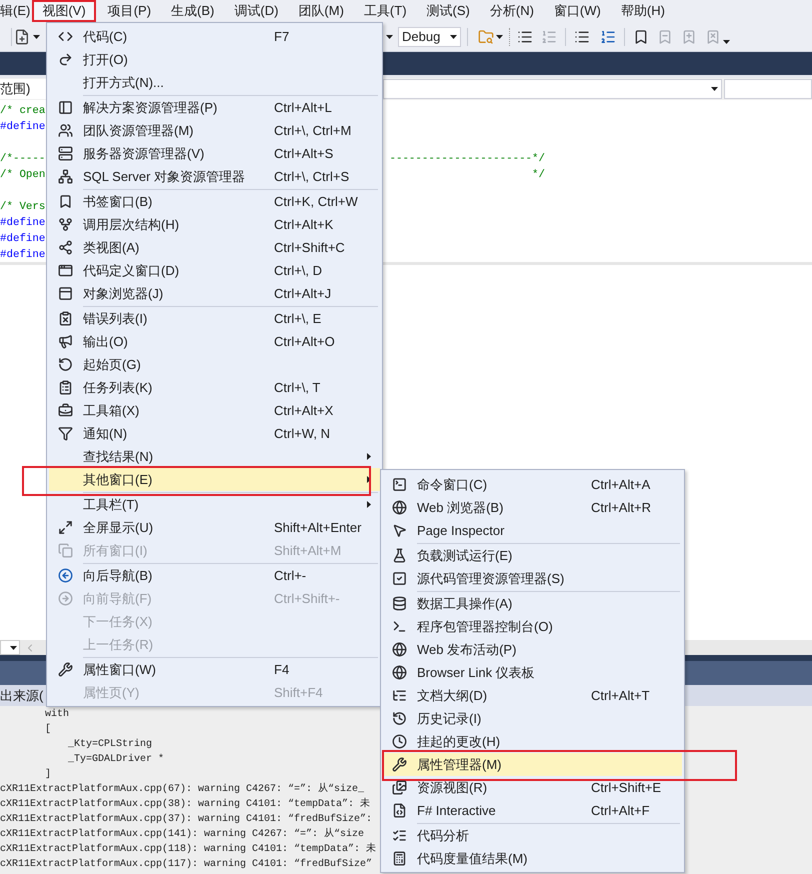 This screenshot has width=812, height=874. What do you see at coordinates (214, 107) in the screenshot?
I see `menu-item: 解决方案资源管理器(P) Ctrl+Alt+L` at bounding box center [214, 107].